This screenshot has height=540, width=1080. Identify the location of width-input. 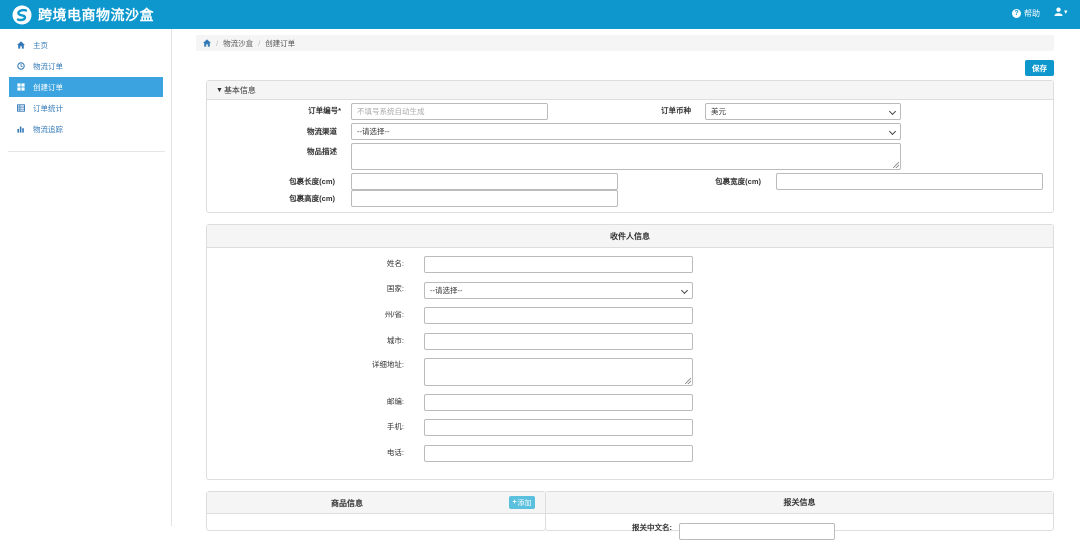
(909, 181).